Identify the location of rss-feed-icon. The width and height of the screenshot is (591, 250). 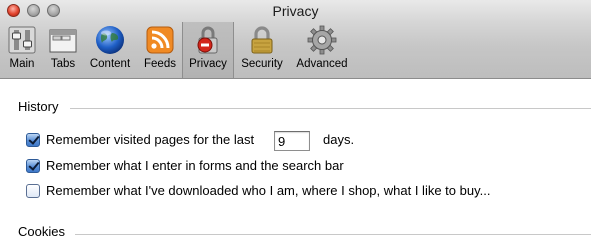
(160, 40).